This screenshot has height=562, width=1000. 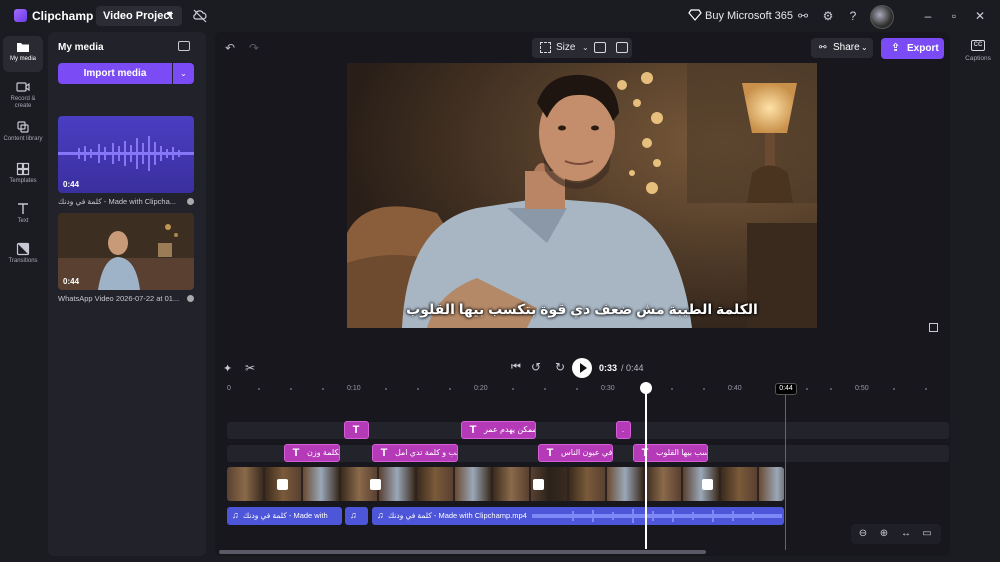 What do you see at coordinates (312, 453) in the screenshot?
I see `text-clip: T لكلمة وزن` at bounding box center [312, 453].